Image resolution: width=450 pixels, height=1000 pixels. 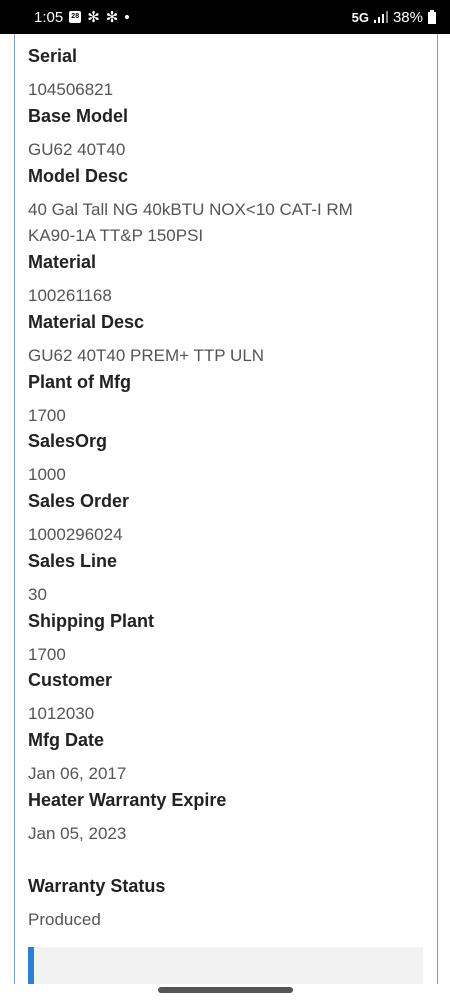 I want to click on field-value: Jan 05, 2023, so click(x=77, y=833).